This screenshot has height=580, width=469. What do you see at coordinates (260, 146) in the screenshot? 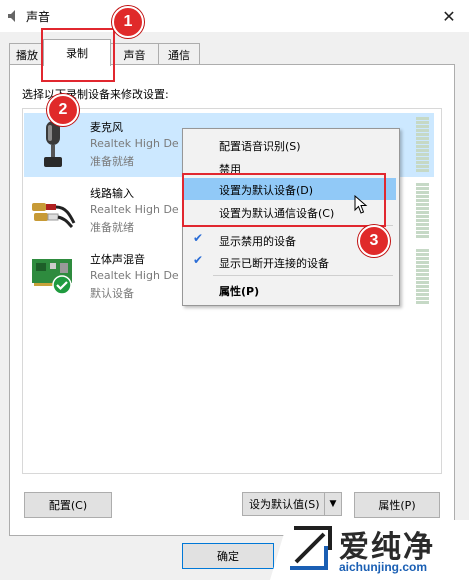
I see `menu-item-speech-recognition: 配置语音识别(S)` at bounding box center [260, 146].